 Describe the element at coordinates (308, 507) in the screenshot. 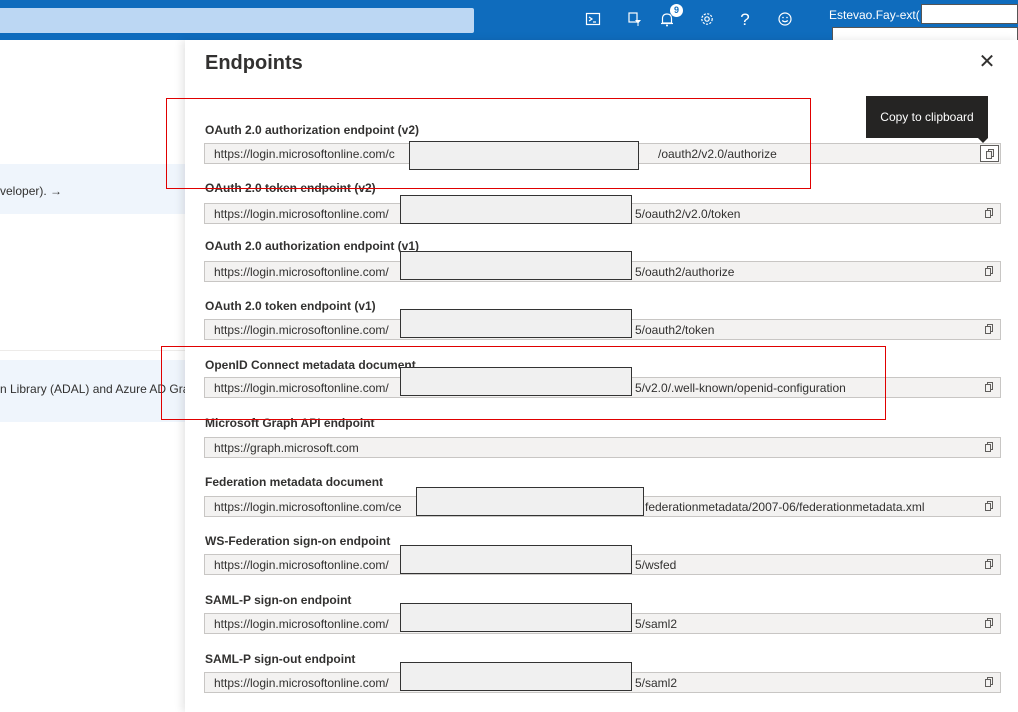

I see `endpoint-url-prefix: https://login.microsoftonline.com/ce` at that location.